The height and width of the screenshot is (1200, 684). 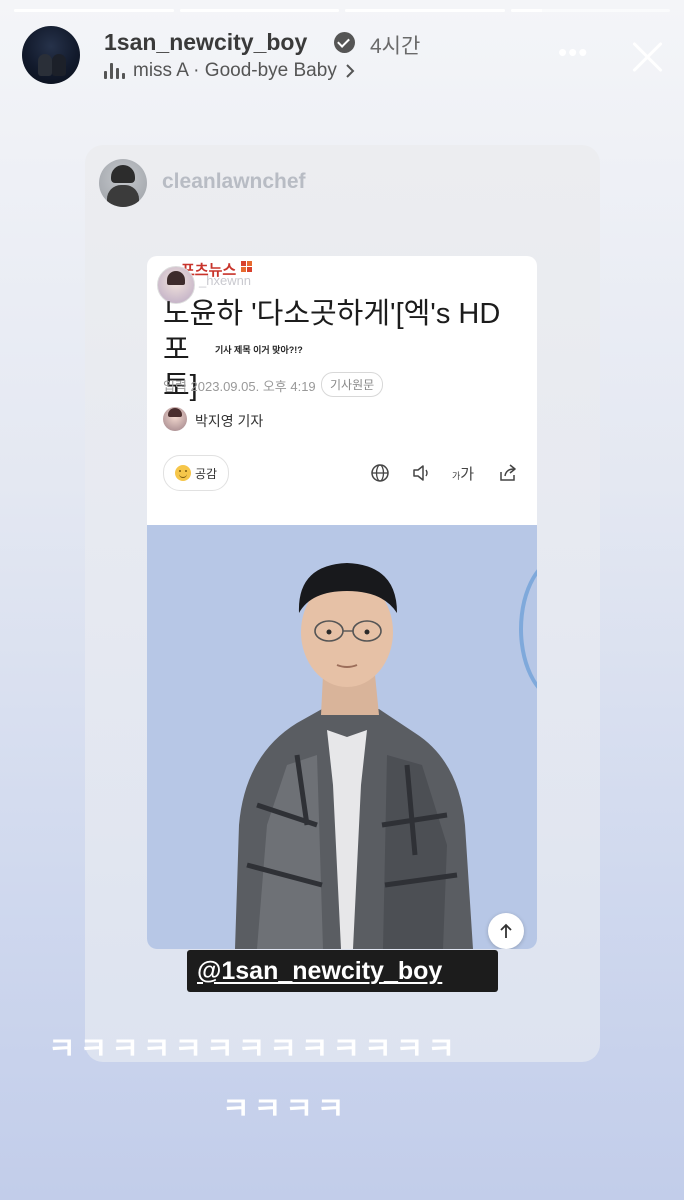 What do you see at coordinates (354, 756) in the screenshot?
I see `person-figure` at bounding box center [354, 756].